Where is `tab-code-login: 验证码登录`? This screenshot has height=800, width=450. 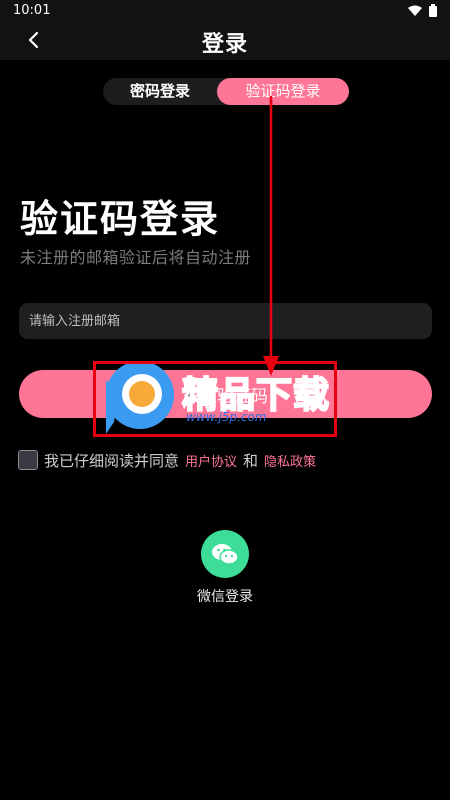
tab-code-login: 验证码登录 is located at coordinates (283, 91).